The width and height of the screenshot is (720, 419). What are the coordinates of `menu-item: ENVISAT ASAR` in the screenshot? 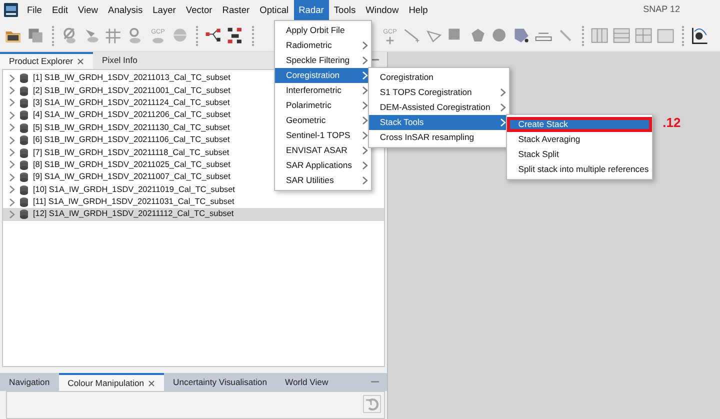 It's located at (323, 150).